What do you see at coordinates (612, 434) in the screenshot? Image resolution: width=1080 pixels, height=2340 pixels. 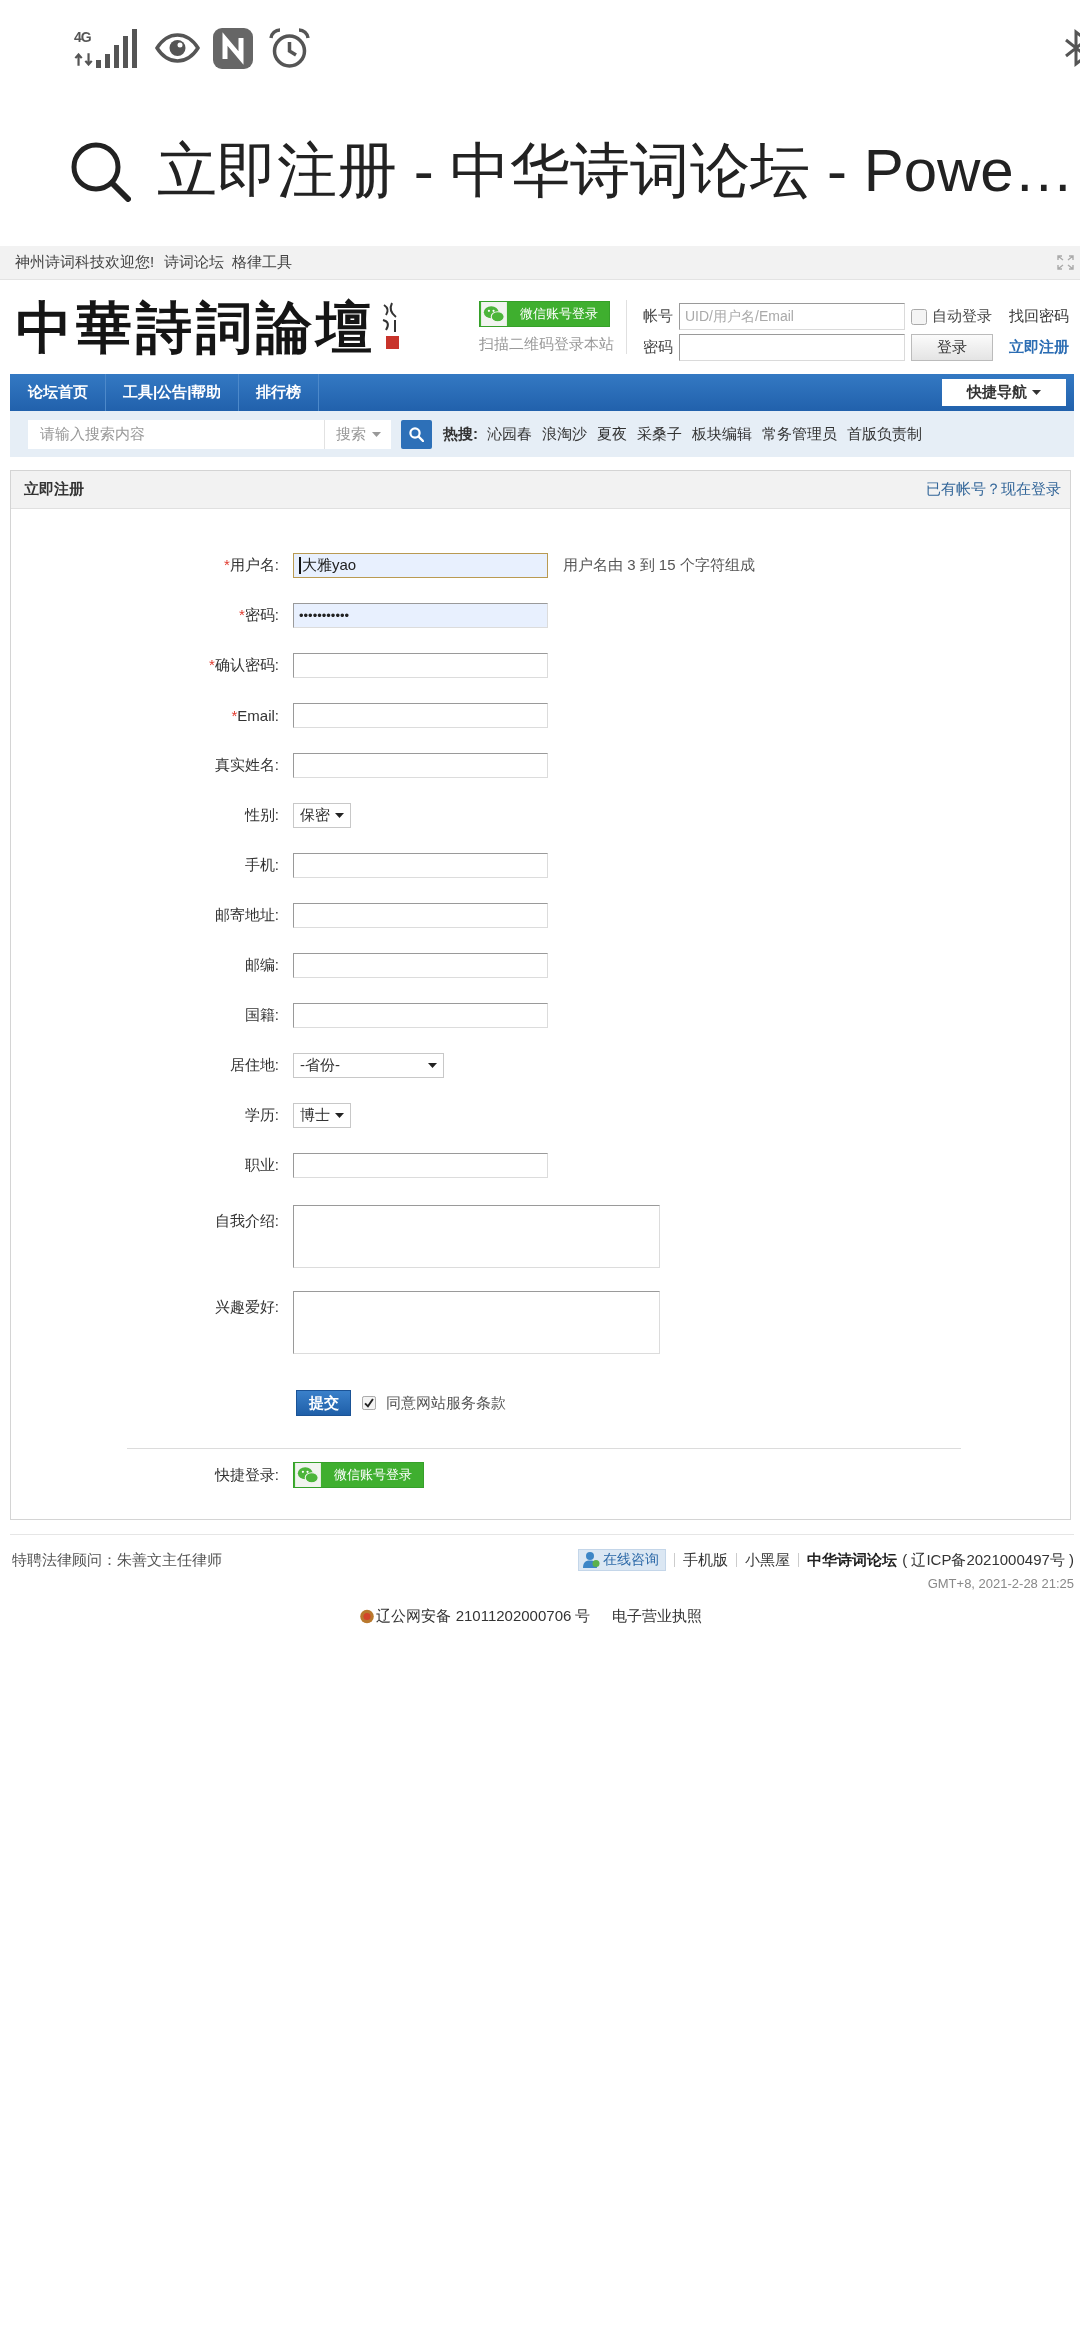 I see `hot-search-link: 夏夜` at bounding box center [612, 434].